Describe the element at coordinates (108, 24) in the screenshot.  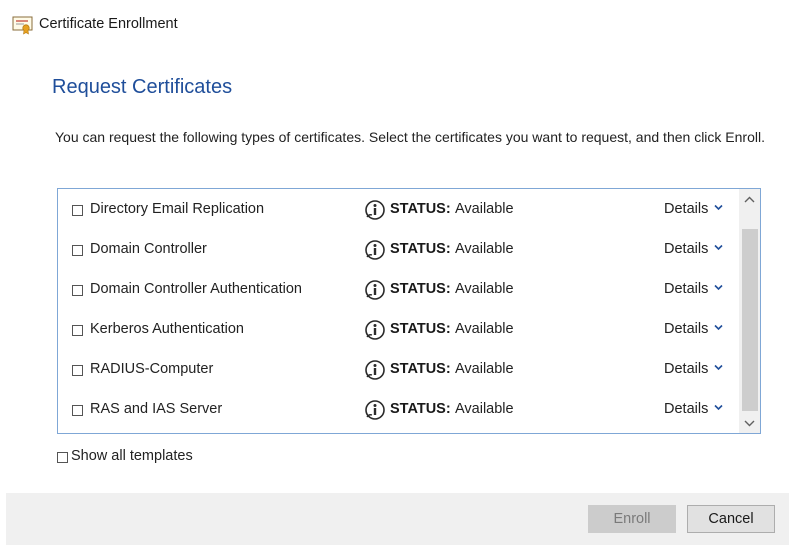
I see `window-title: Certificate Enrollment` at that location.